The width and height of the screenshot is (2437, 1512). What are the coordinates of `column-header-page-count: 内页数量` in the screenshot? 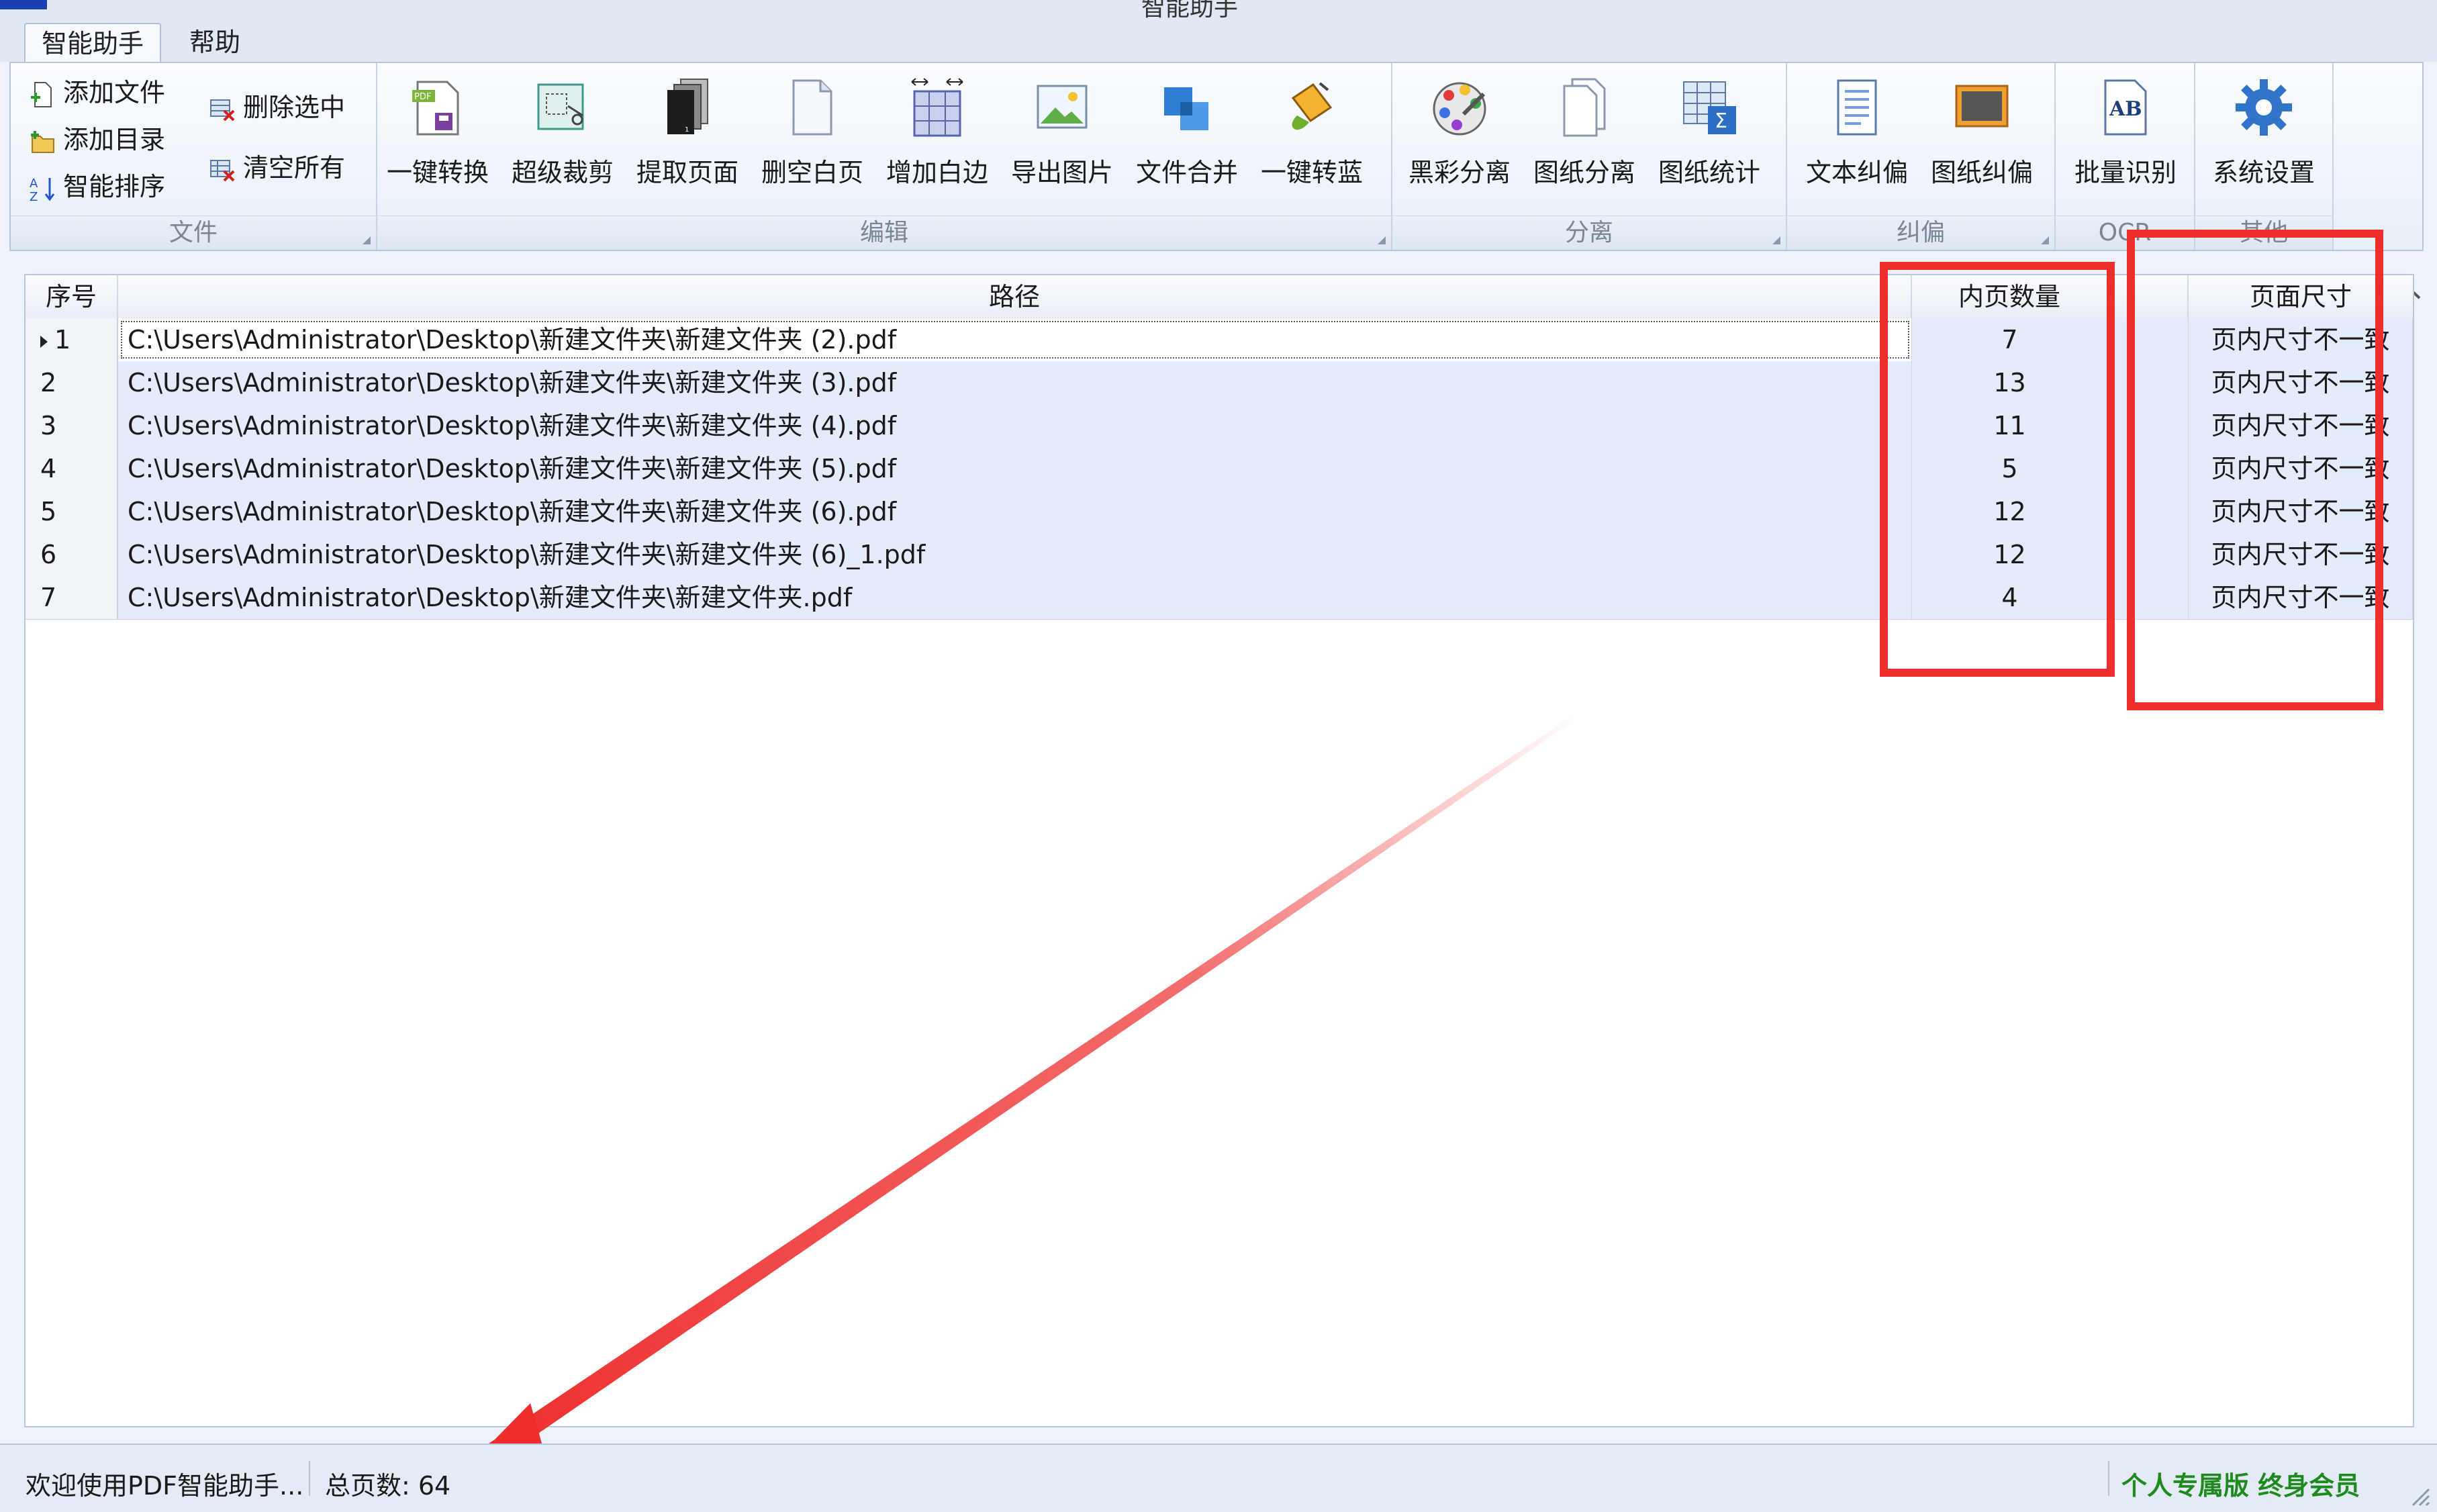 It's located at (2010, 296).